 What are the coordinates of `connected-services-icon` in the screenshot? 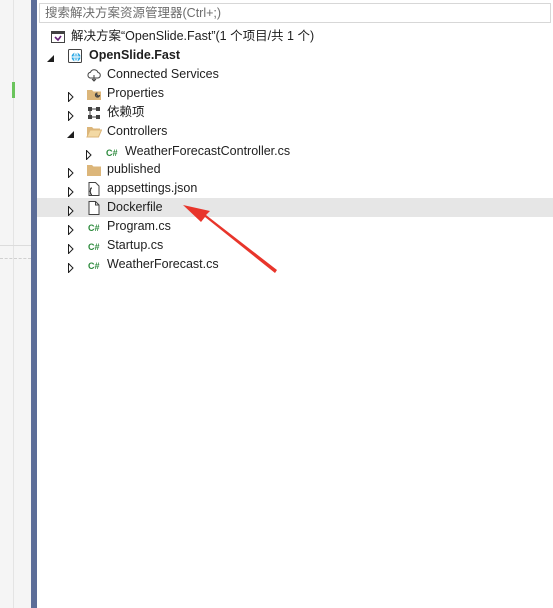 It's located at (94, 75).